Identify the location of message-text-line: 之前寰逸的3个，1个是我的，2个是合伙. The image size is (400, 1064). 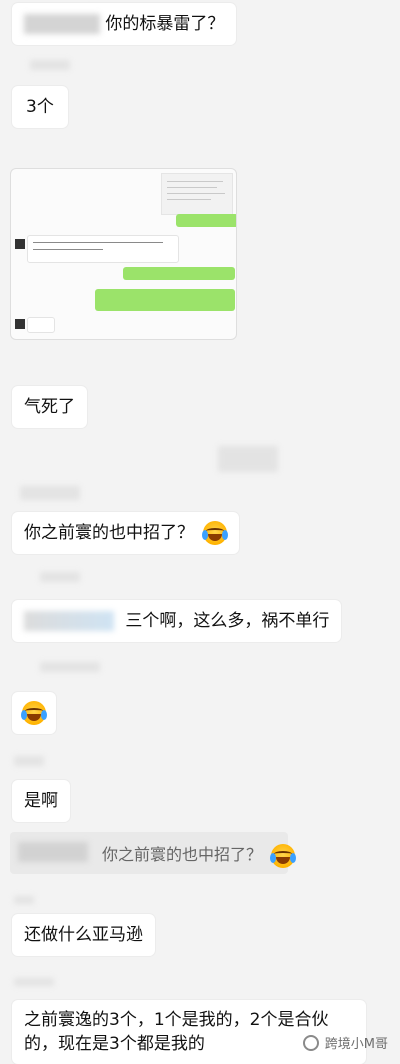
(176, 1020).